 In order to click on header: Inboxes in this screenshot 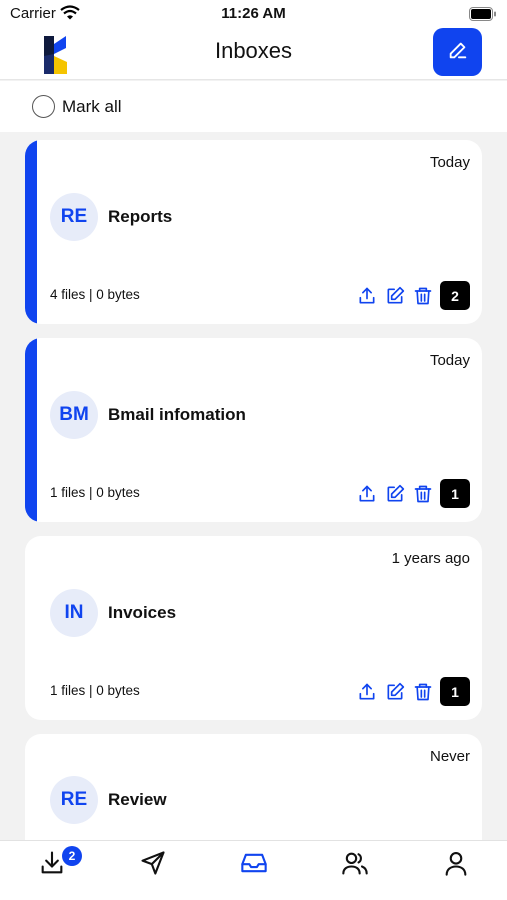, I will do `click(253, 54)`.